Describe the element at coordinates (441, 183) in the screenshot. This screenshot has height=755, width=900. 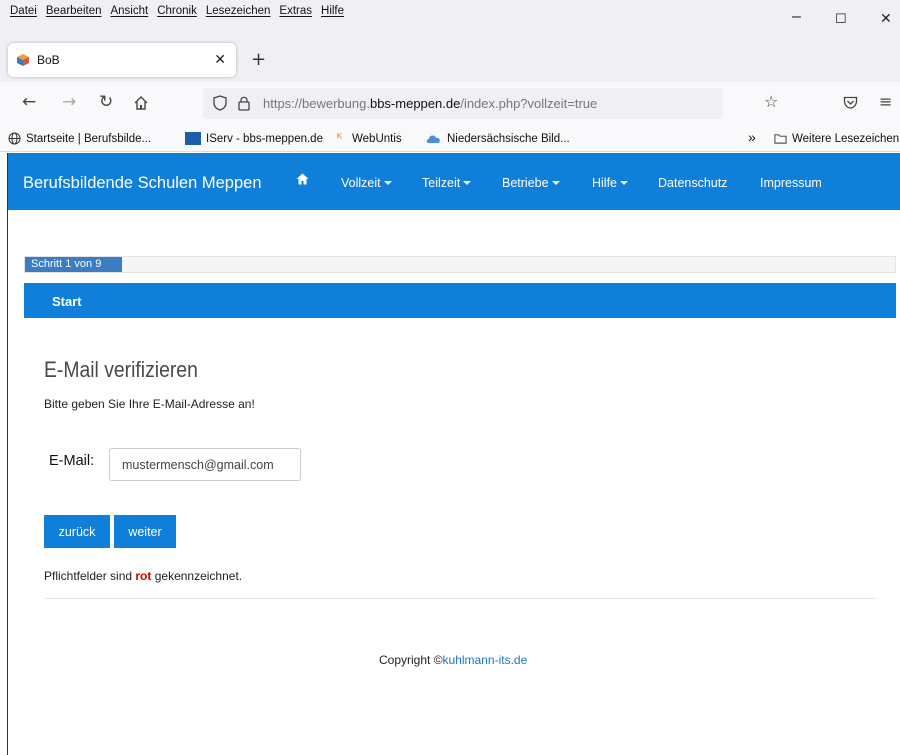
I see `nav-label: Teilzeit` at that location.